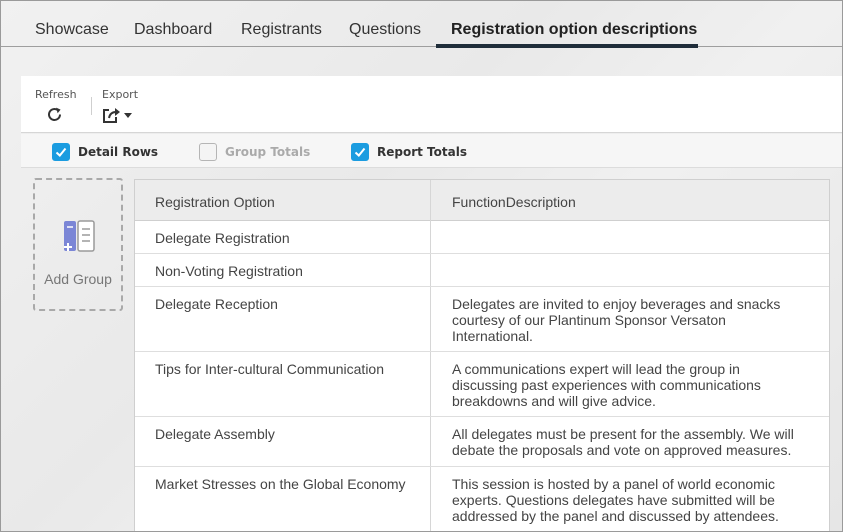 This screenshot has width=843, height=532. Describe the element at coordinates (270, 369) in the screenshot. I see `cell-registration-option: Tips for Inter-cultural Communication` at that location.